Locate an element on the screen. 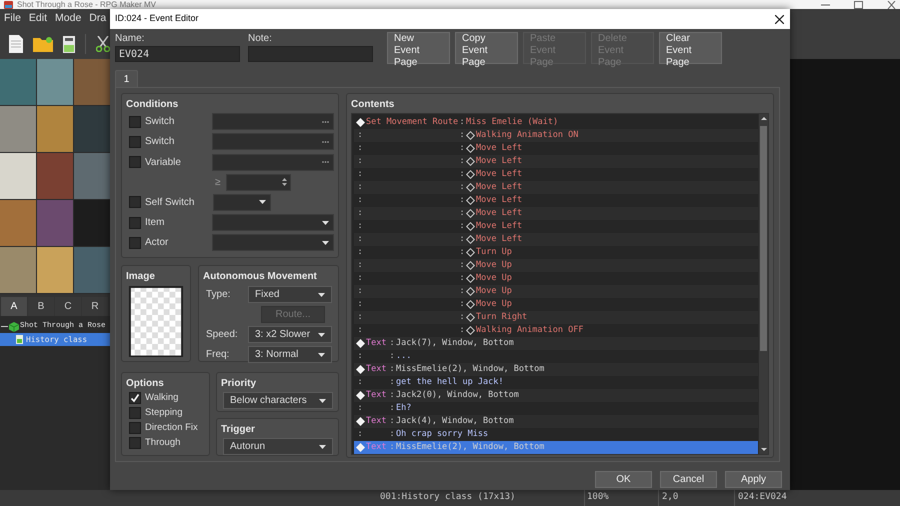 This screenshot has height=506, width=900. image-preview is located at coordinates (156, 321).